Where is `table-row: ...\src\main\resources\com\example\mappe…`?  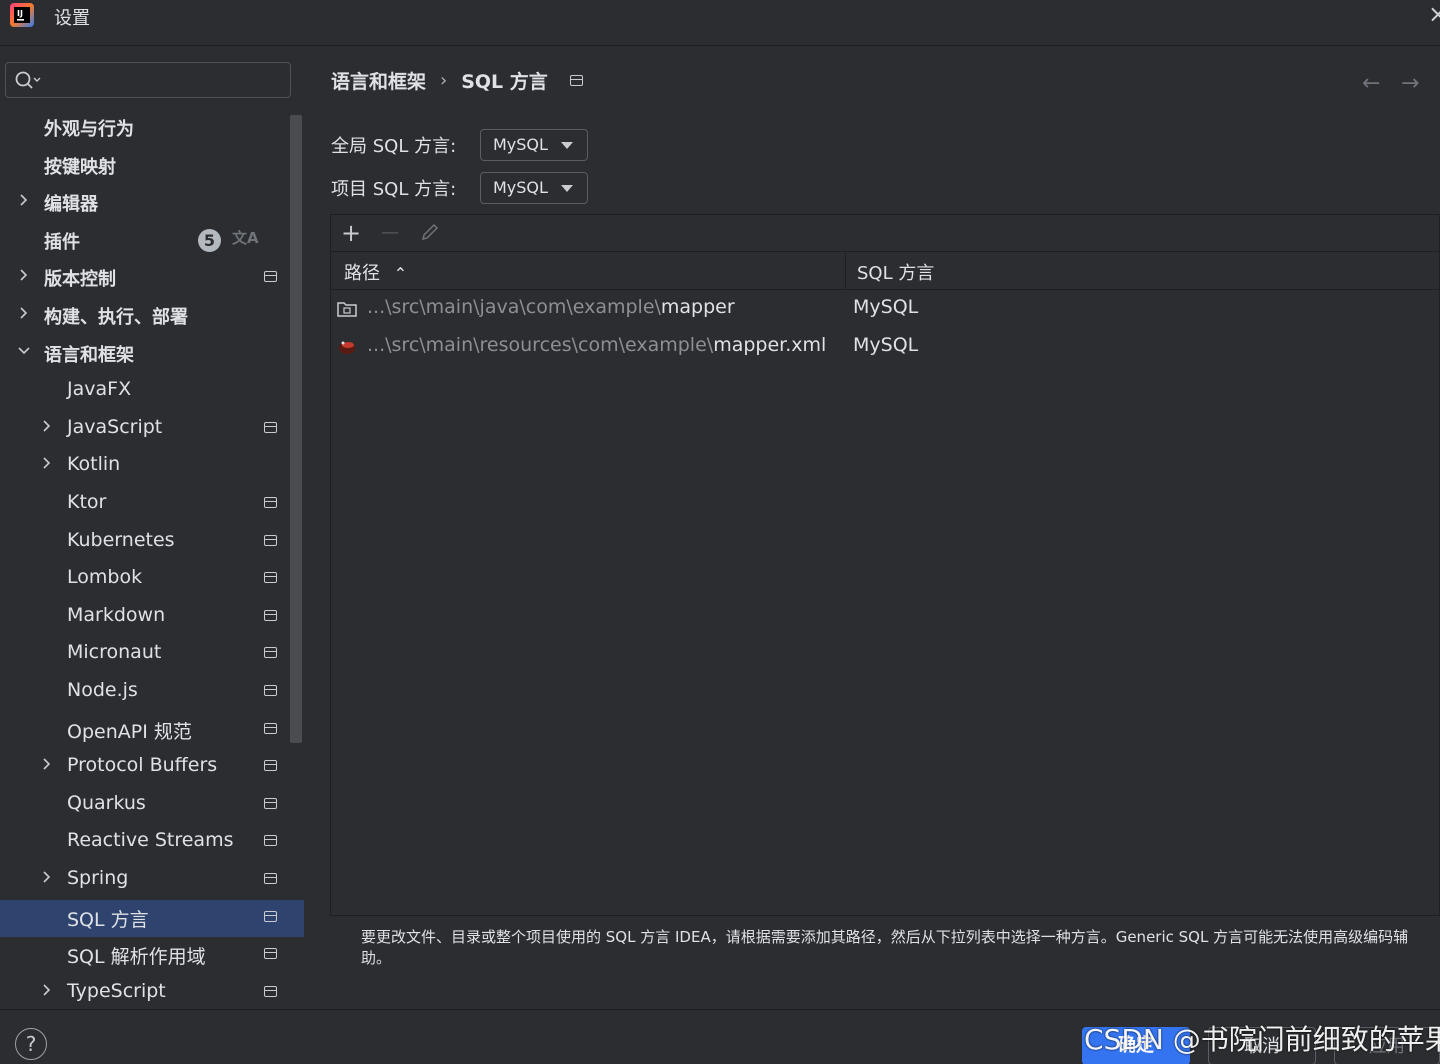
table-row: ...\src\main\resources\com\example\mappe… is located at coordinates (885, 348).